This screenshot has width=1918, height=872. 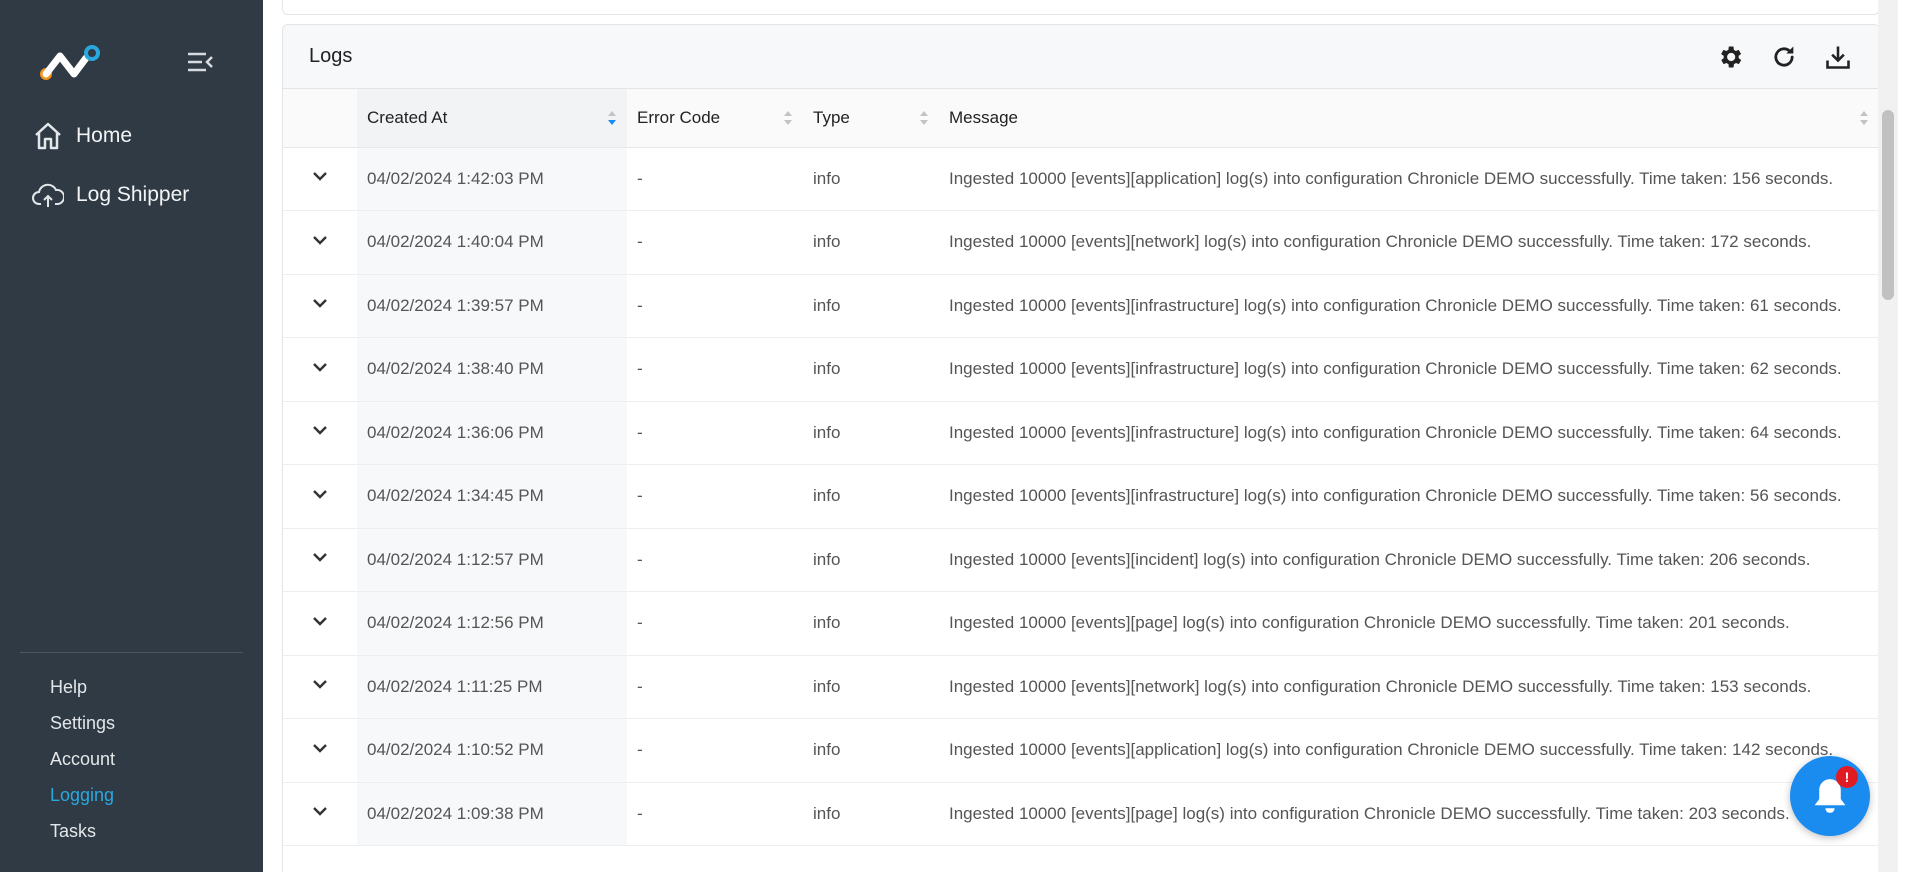 I want to click on sidebar-link-help: Help, so click(x=68, y=687).